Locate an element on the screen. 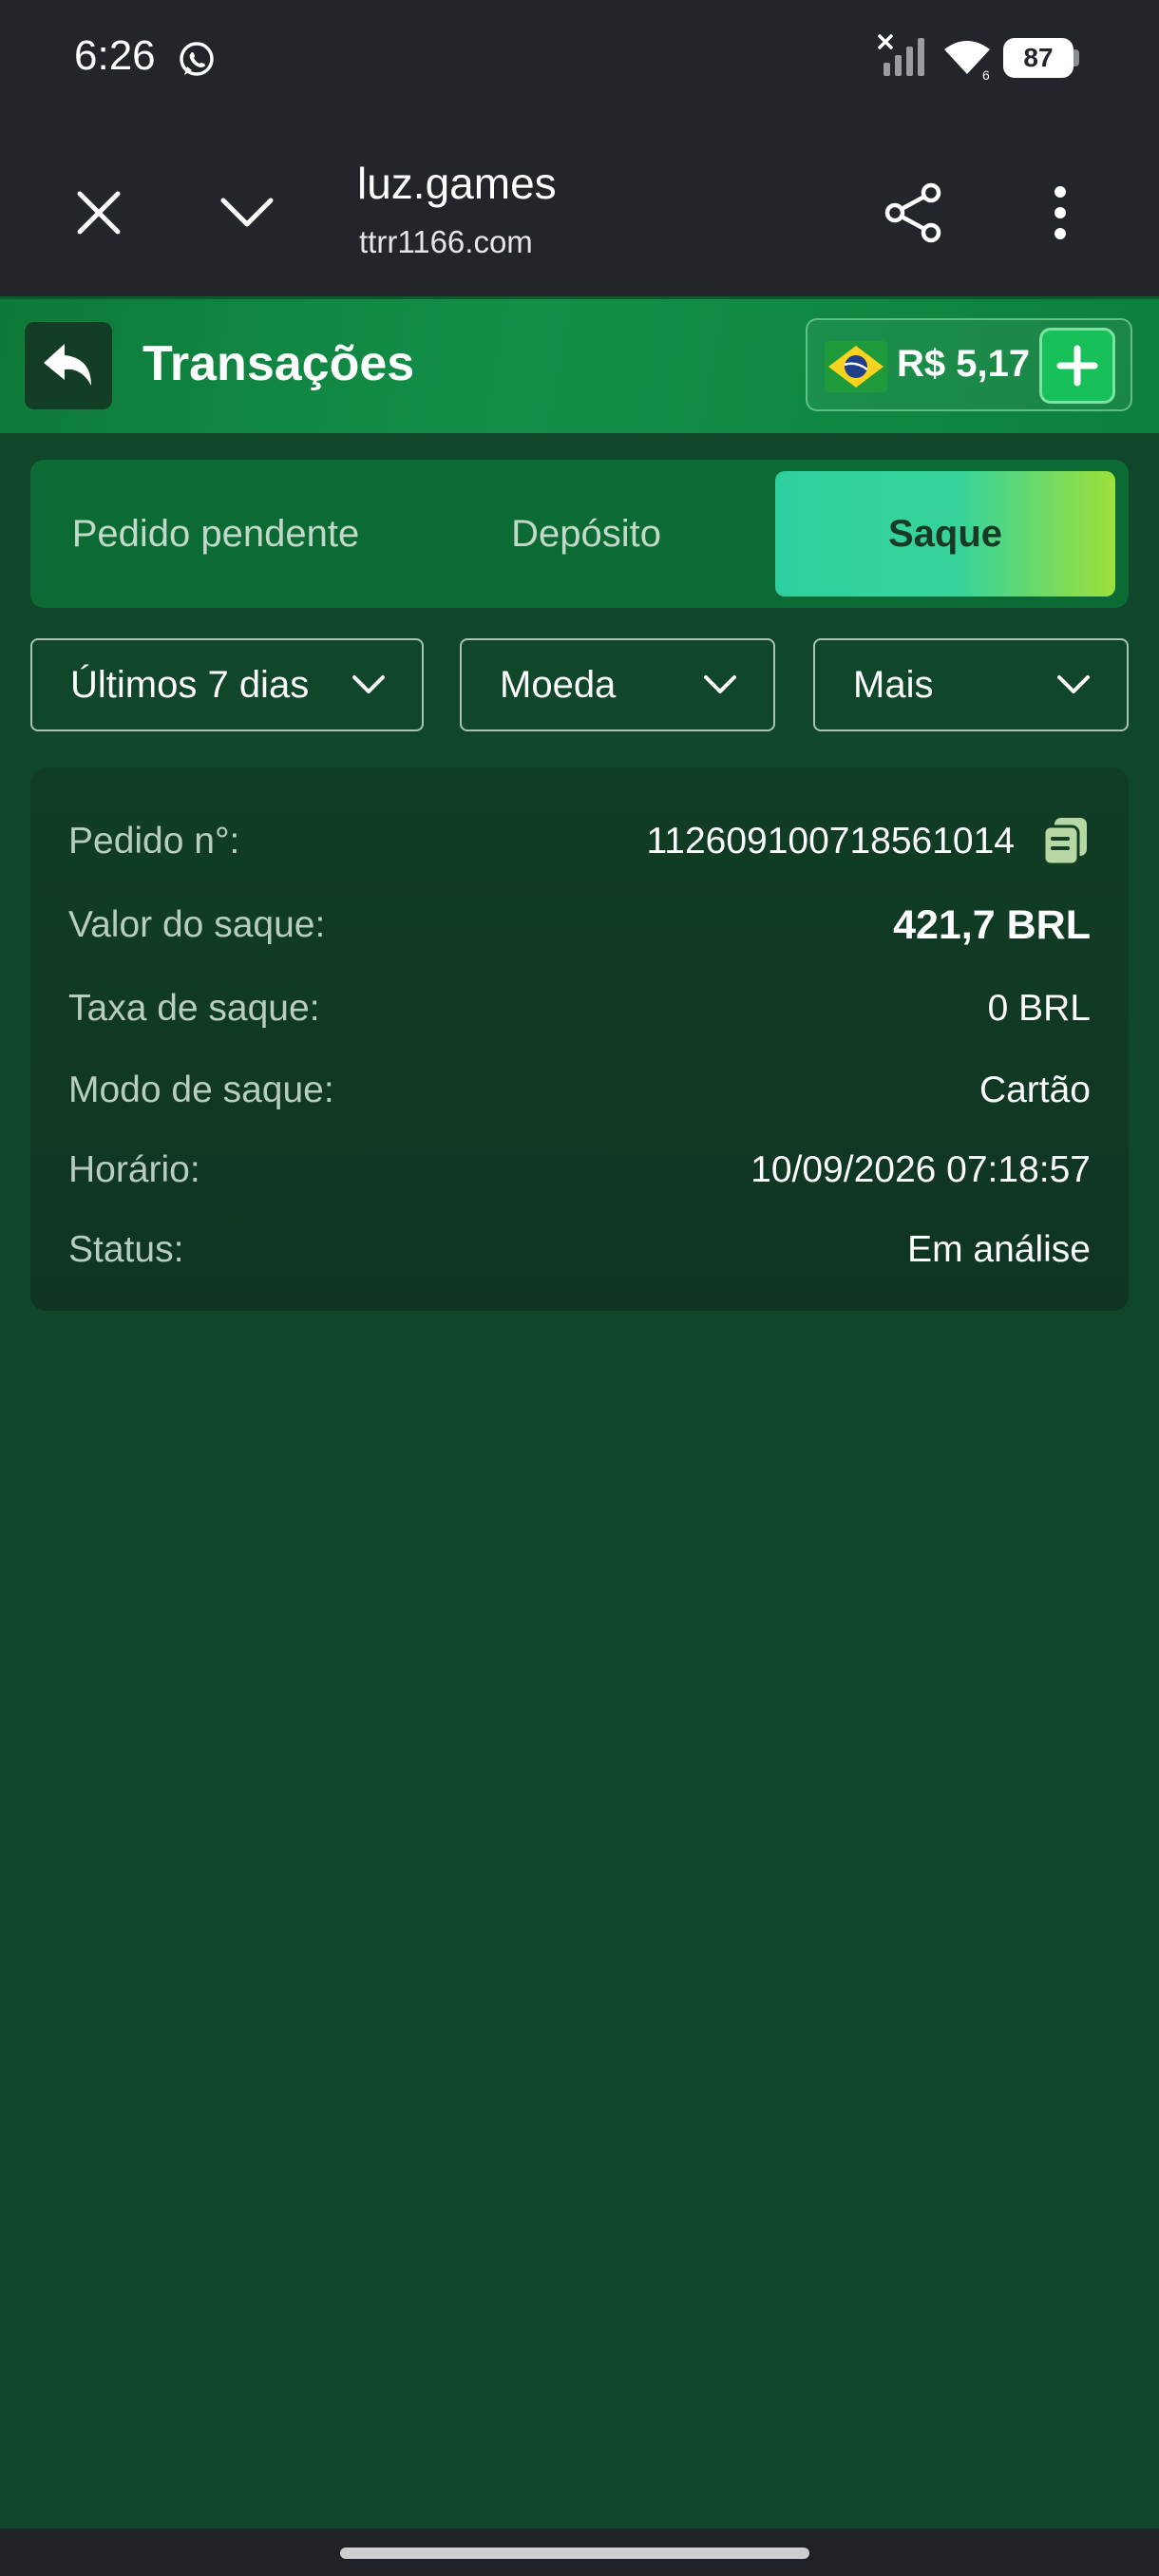 Image resolution: width=1159 pixels, height=2576 pixels. withdraw-mode-value: Cartão is located at coordinates (1034, 1090).